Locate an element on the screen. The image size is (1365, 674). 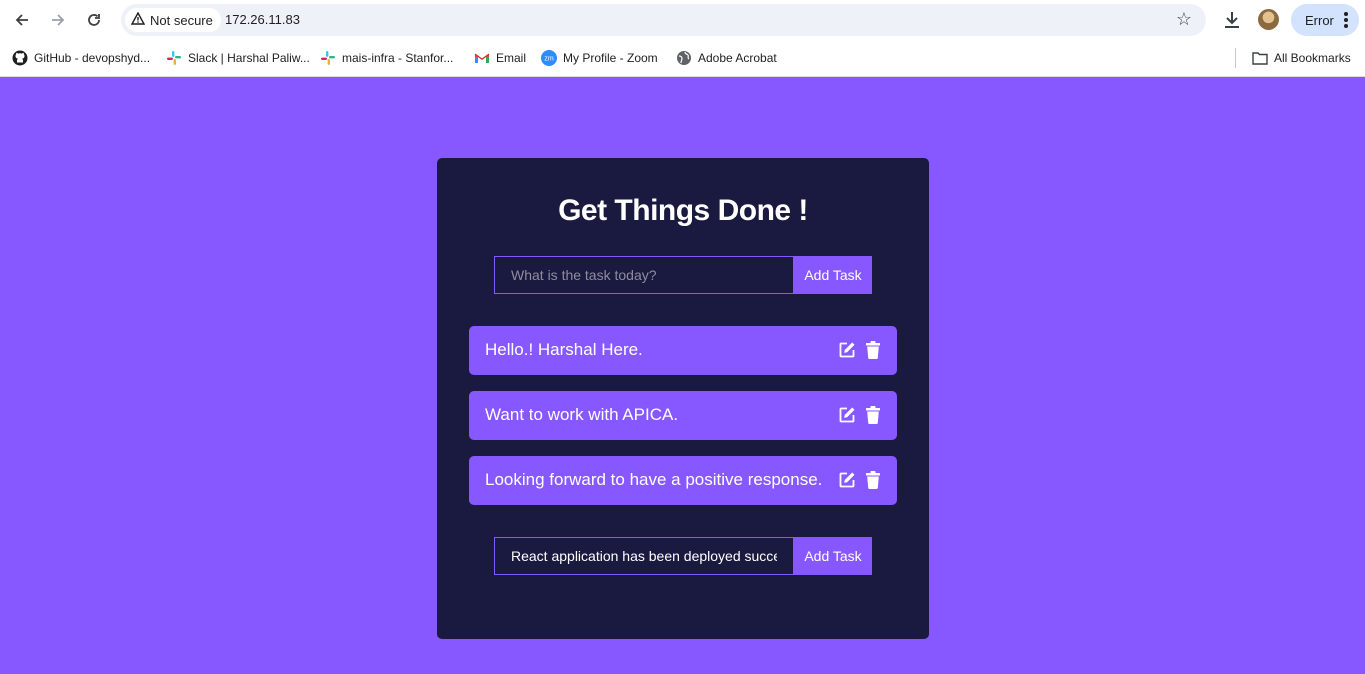
reload-icon is located at coordinates (94, 20).